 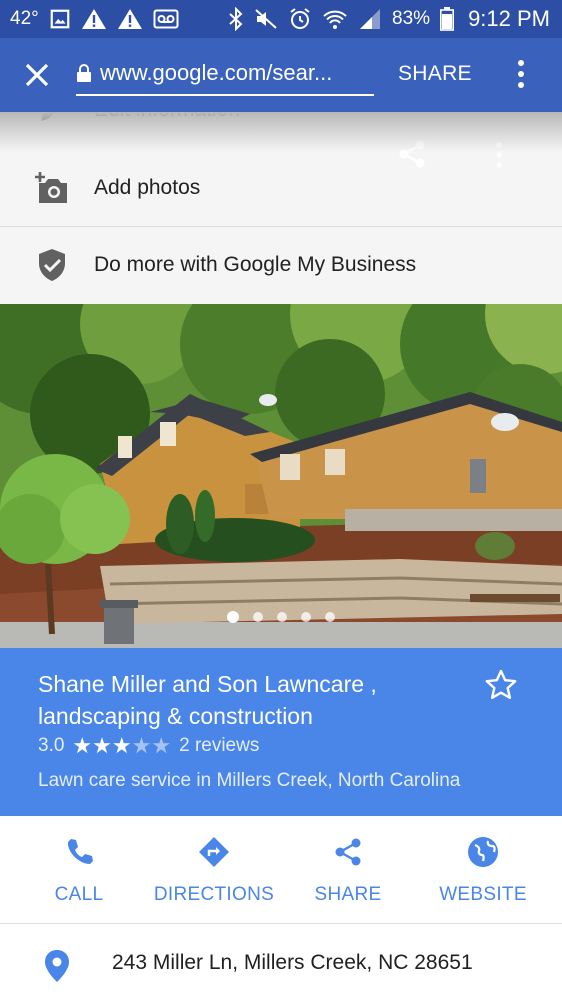 I want to click on more-vert-icon, so click(x=521, y=74).